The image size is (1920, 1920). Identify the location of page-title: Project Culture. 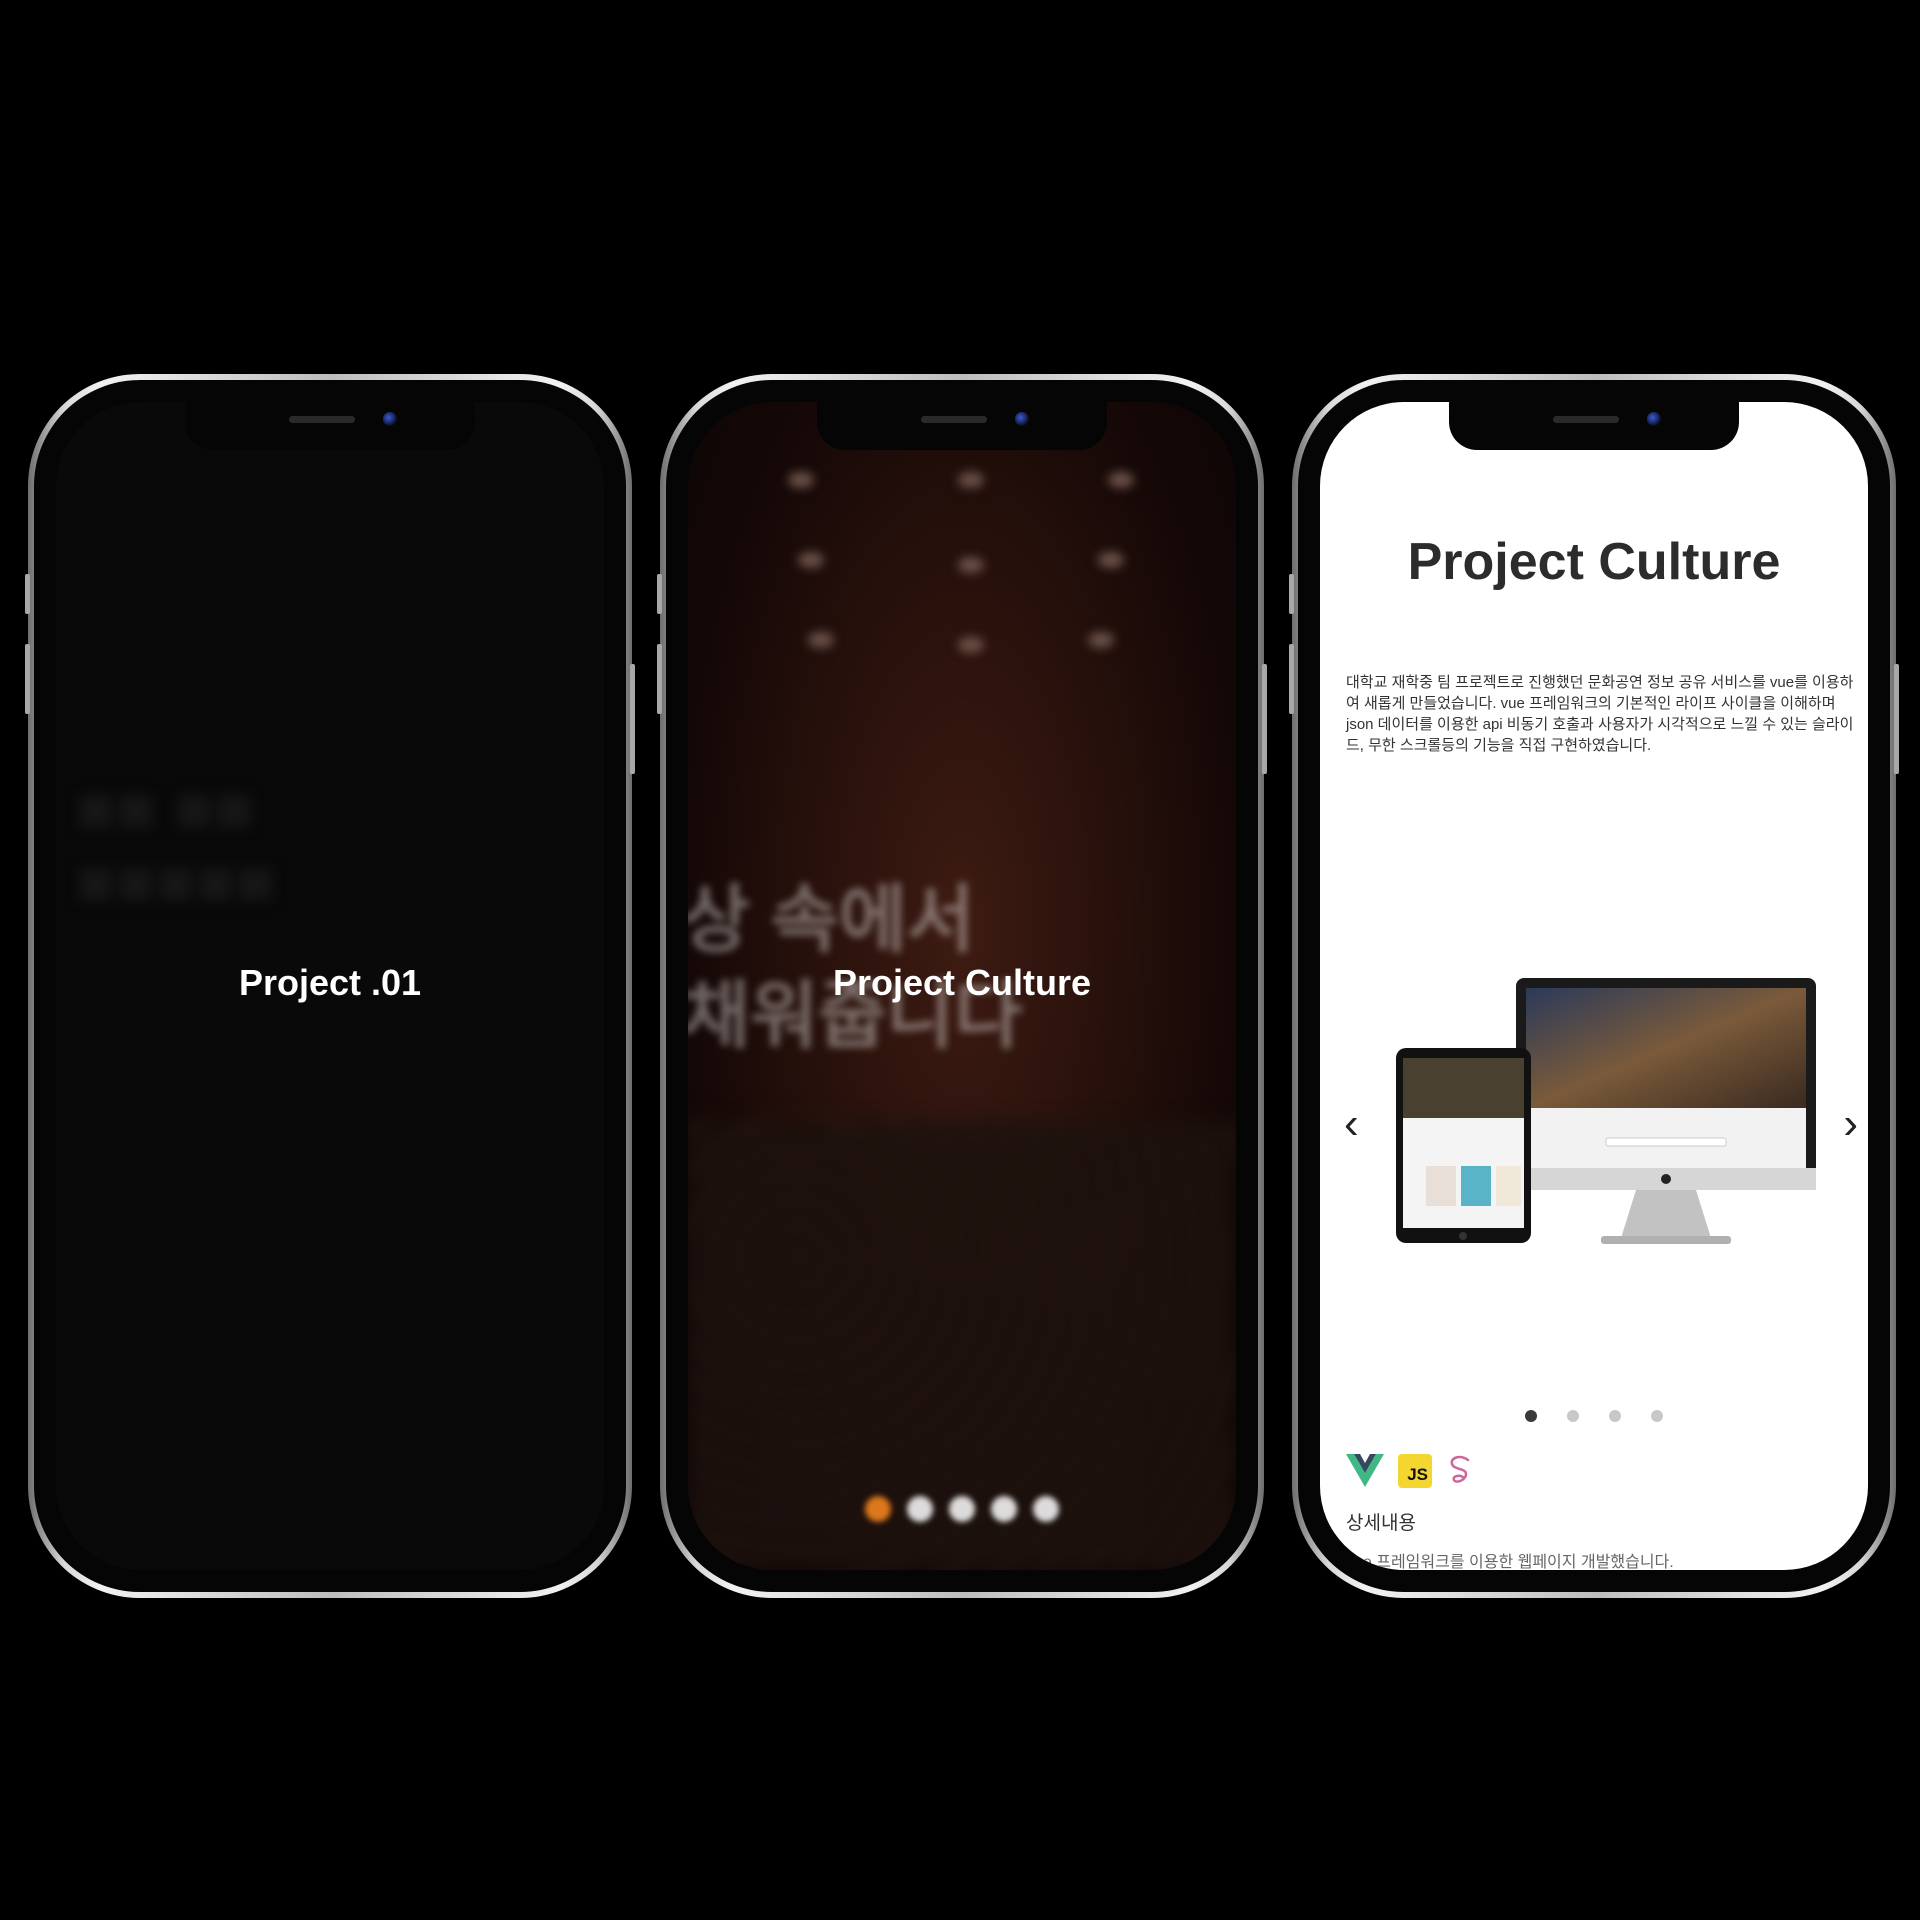
(1594, 562).